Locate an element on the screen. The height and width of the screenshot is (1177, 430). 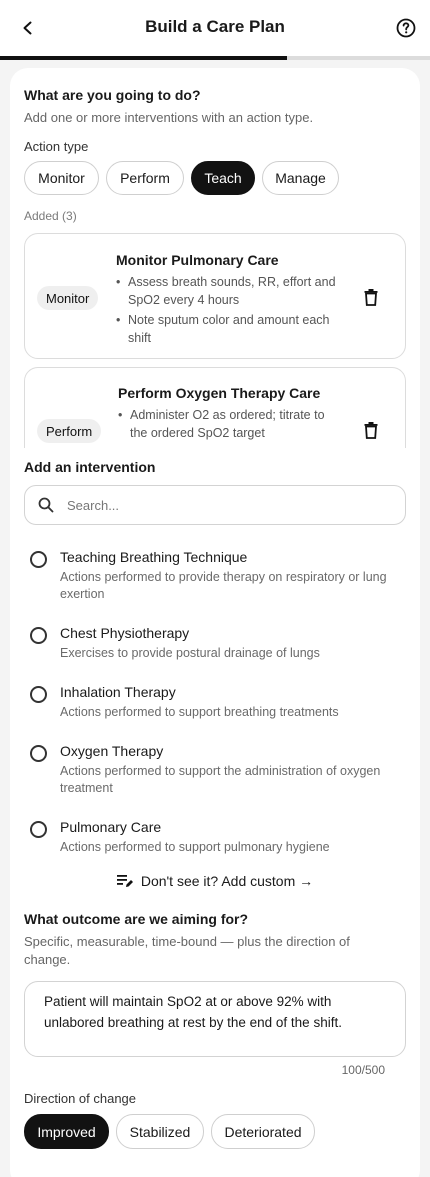
playlist-edit-icon is located at coordinates (124, 881).